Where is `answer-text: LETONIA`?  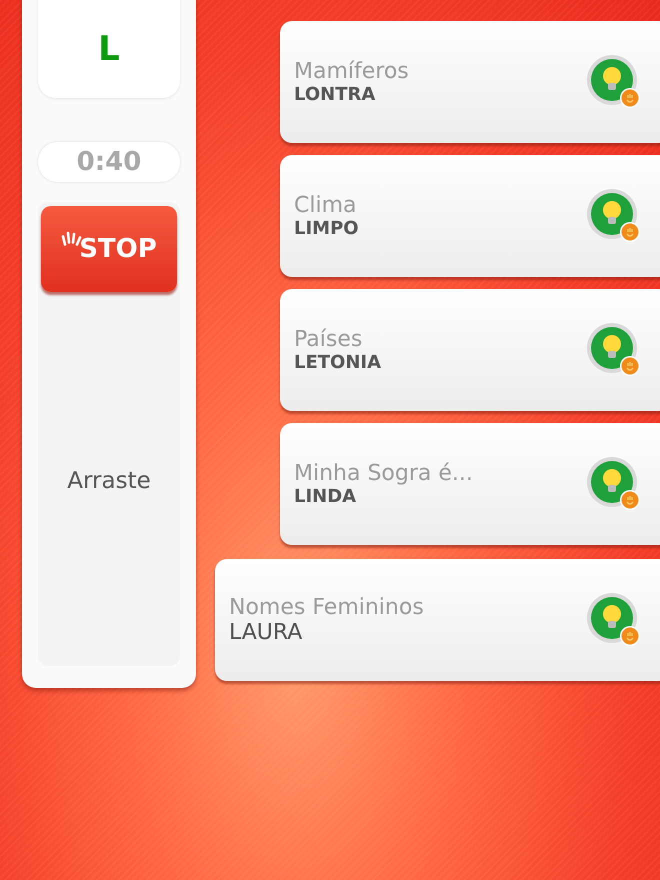
answer-text: LETONIA is located at coordinates (338, 362).